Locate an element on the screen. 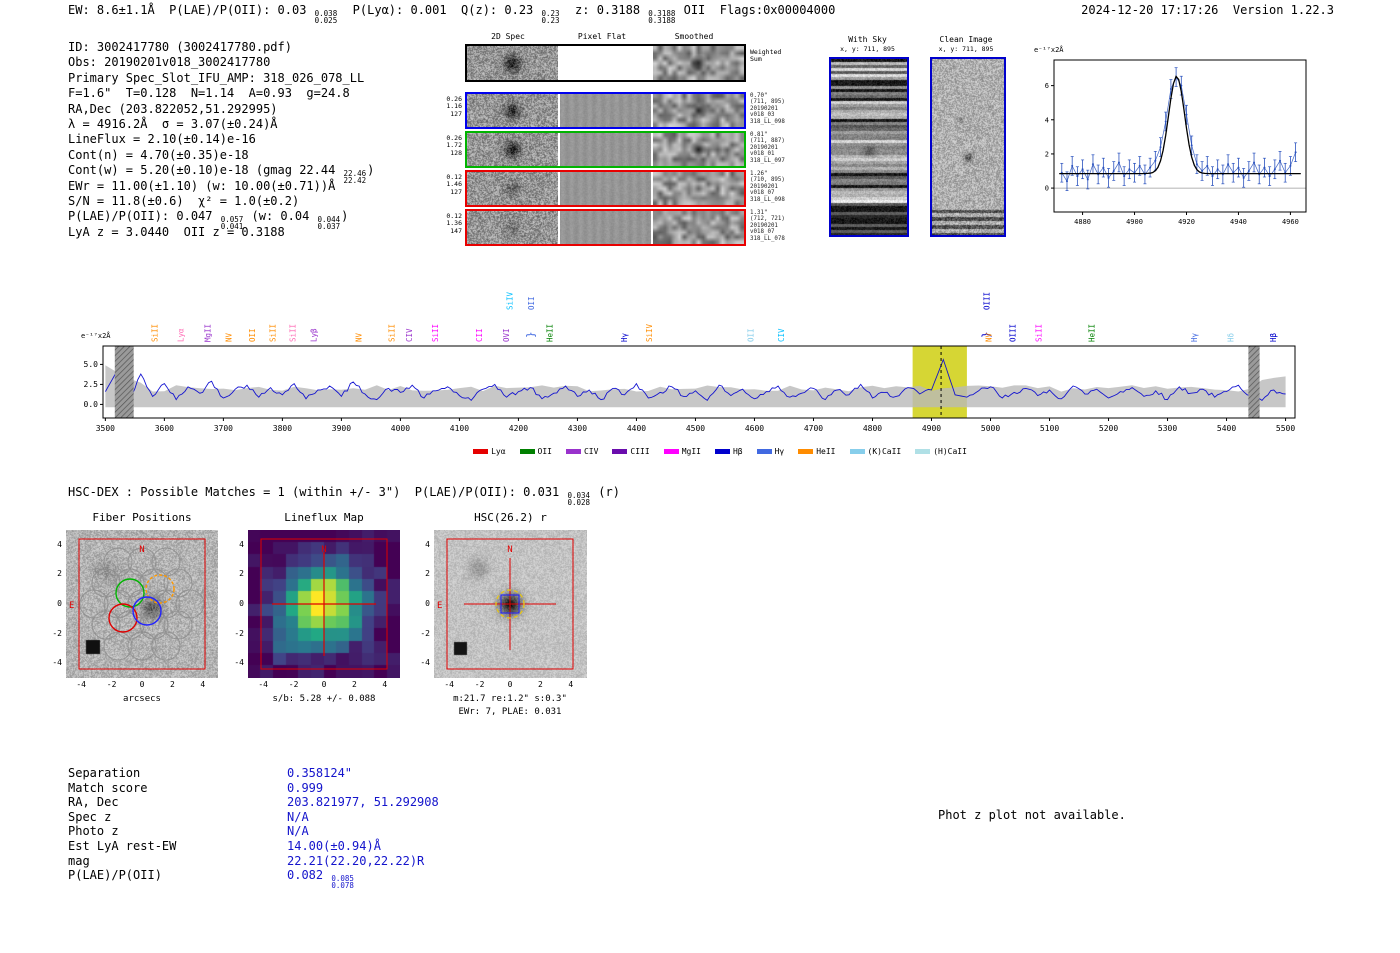 The height and width of the screenshot is (953, 1400). svg-text: 5.0 is located at coordinates (91, 364).